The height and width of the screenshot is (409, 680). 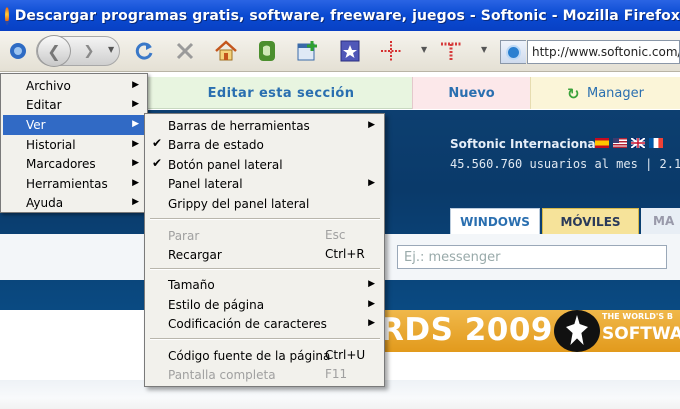 I want to click on back-button: ❮, so click(x=54, y=51).